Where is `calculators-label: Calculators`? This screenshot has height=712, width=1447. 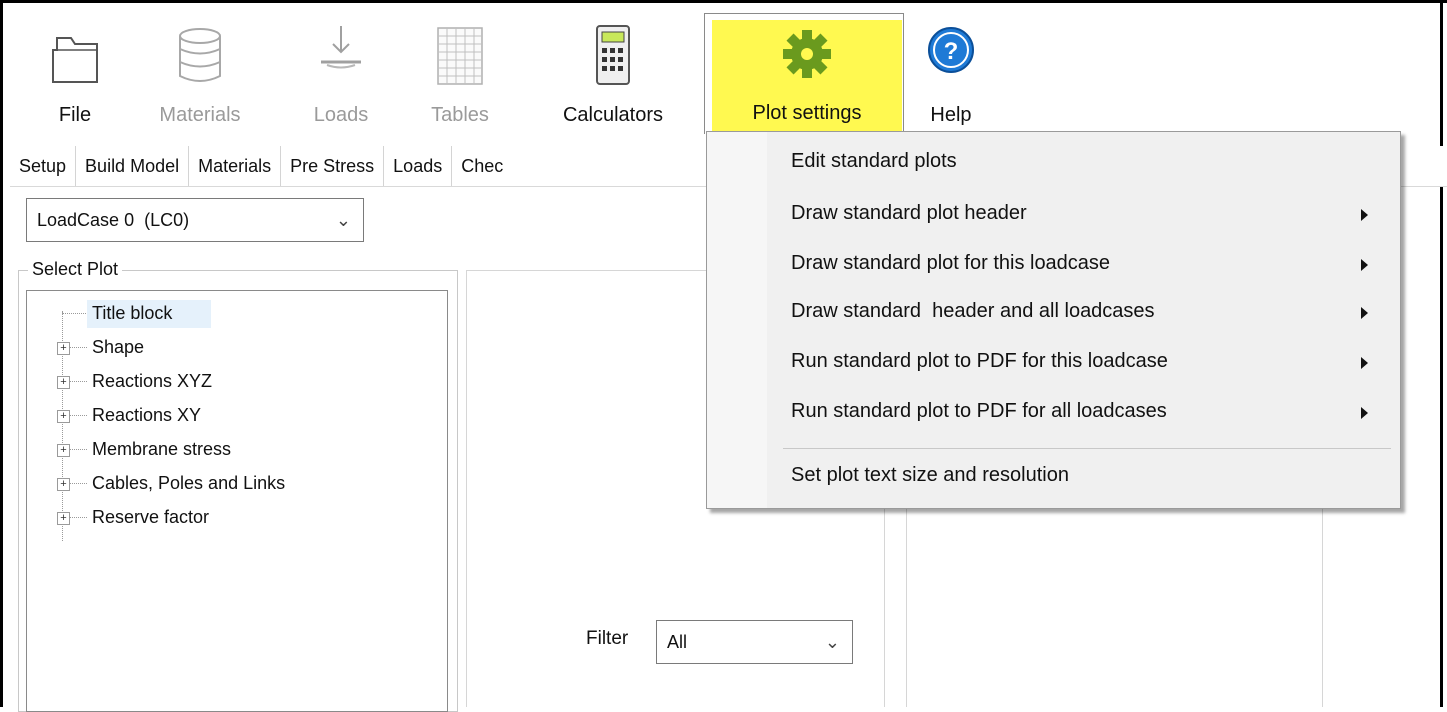 calculators-label: Calculators is located at coordinates (613, 115).